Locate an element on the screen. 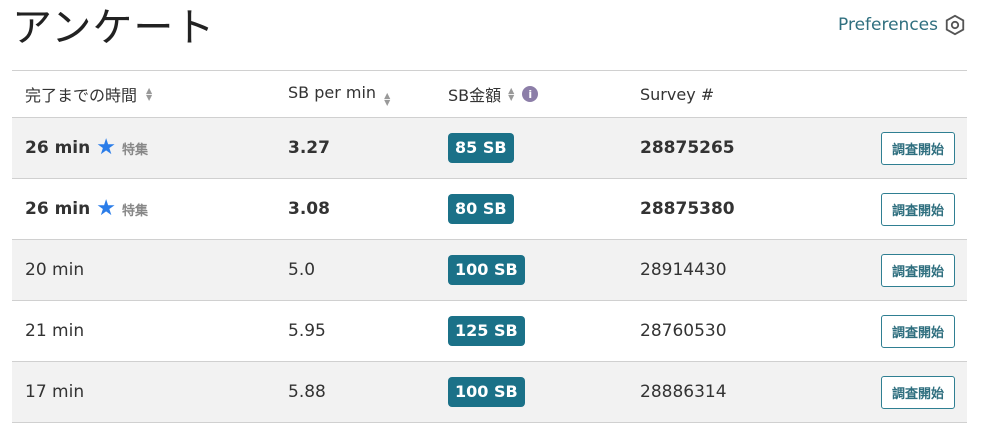  row-survey-no: 28875380 is located at coordinates (687, 209).